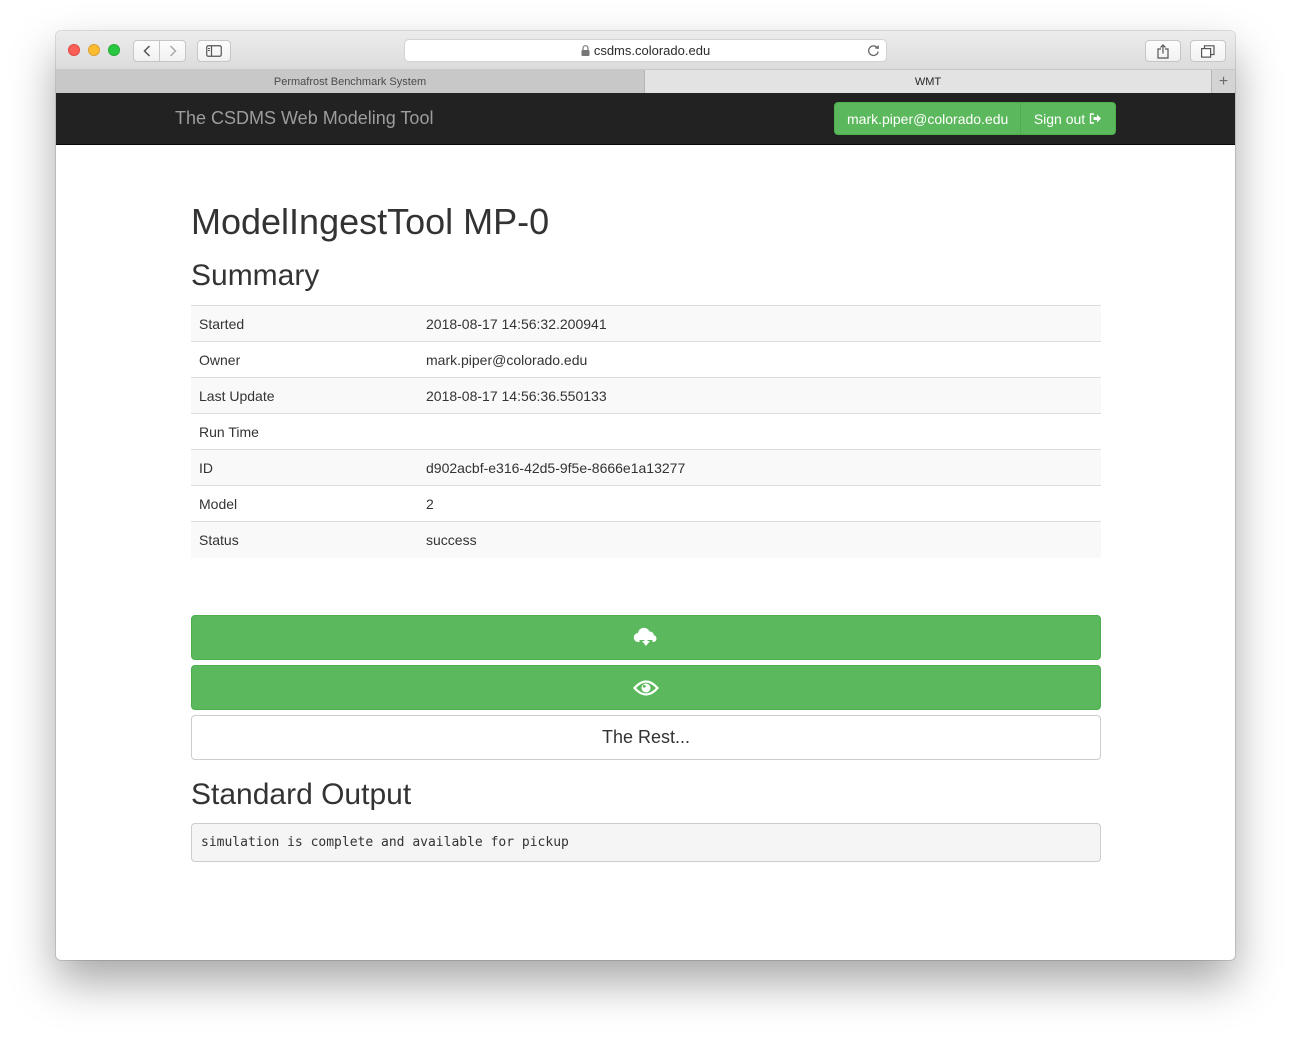 Image resolution: width=1291 pixels, height=1040 pixels. I want to click on tab-permafrost: Permafrost Benchmark System, so click(350, 81).